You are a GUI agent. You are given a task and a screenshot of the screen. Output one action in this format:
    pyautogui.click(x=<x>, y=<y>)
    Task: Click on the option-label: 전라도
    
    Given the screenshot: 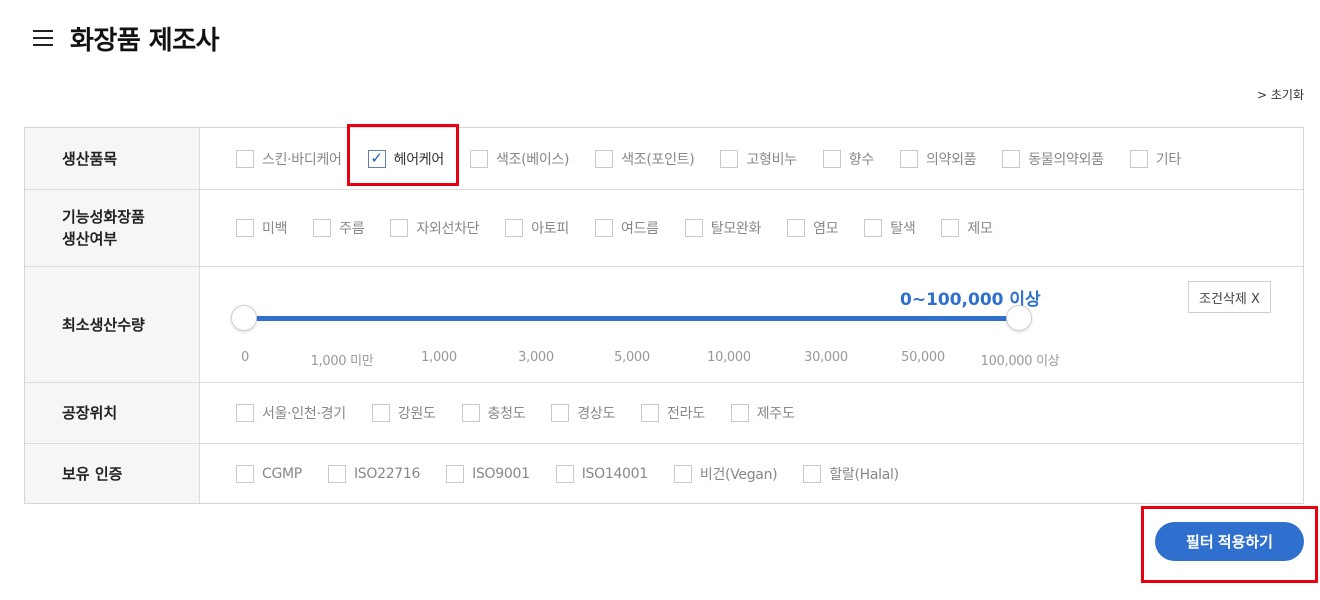 What is the action you would take?
    pyautogui.click(x=686, y=414)
    